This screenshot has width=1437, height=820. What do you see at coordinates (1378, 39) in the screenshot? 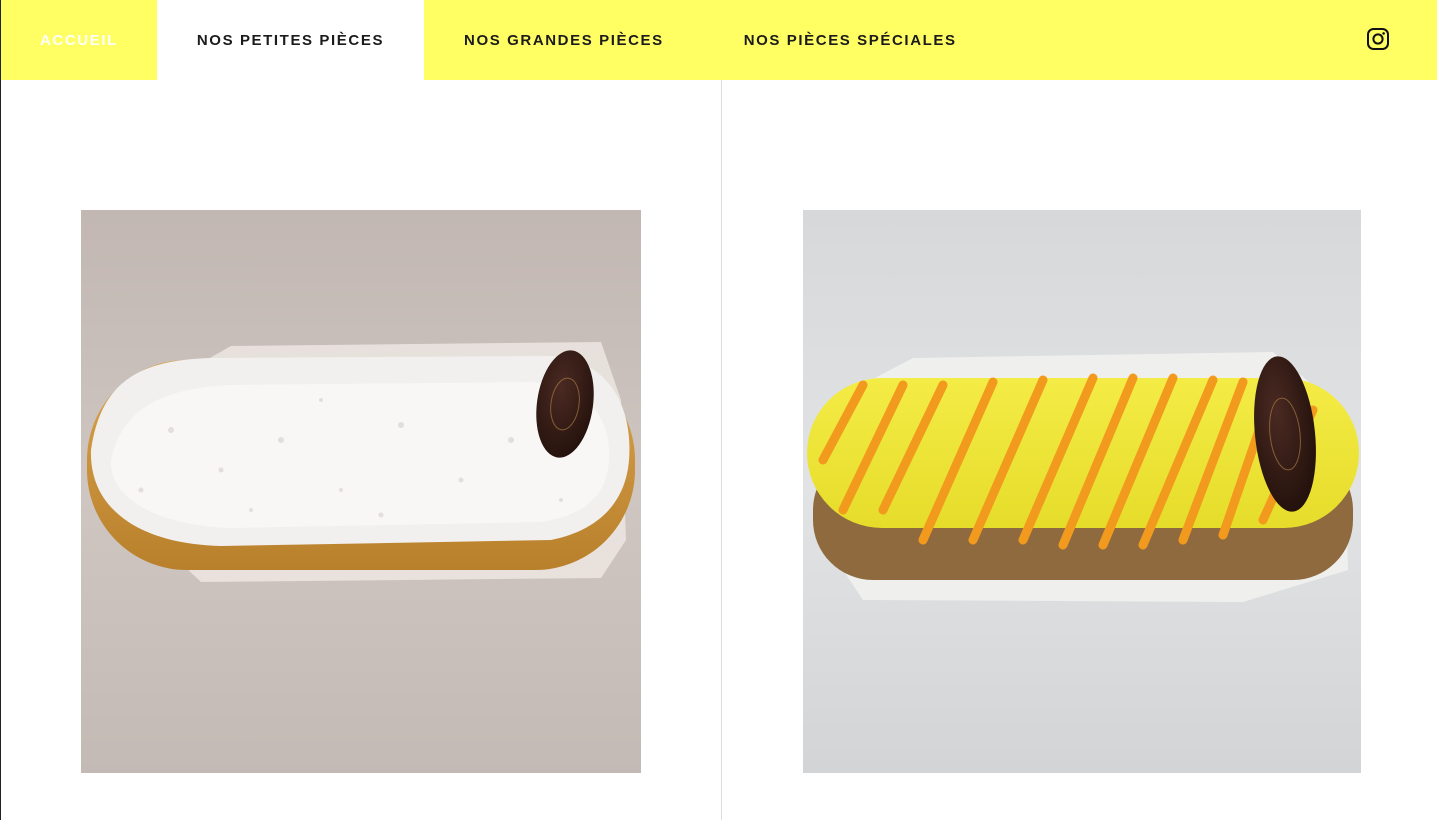
I see `instagram-icon` at bounding box center [1378, 39].